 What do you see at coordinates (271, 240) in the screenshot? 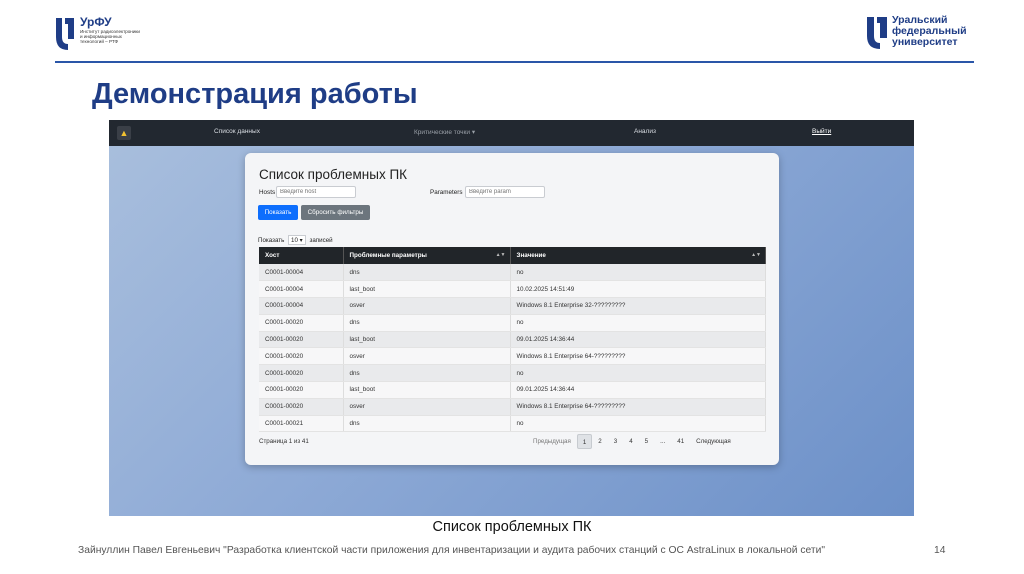
I see `page-size-prefix: Показать` at bounding box center [271, 240].